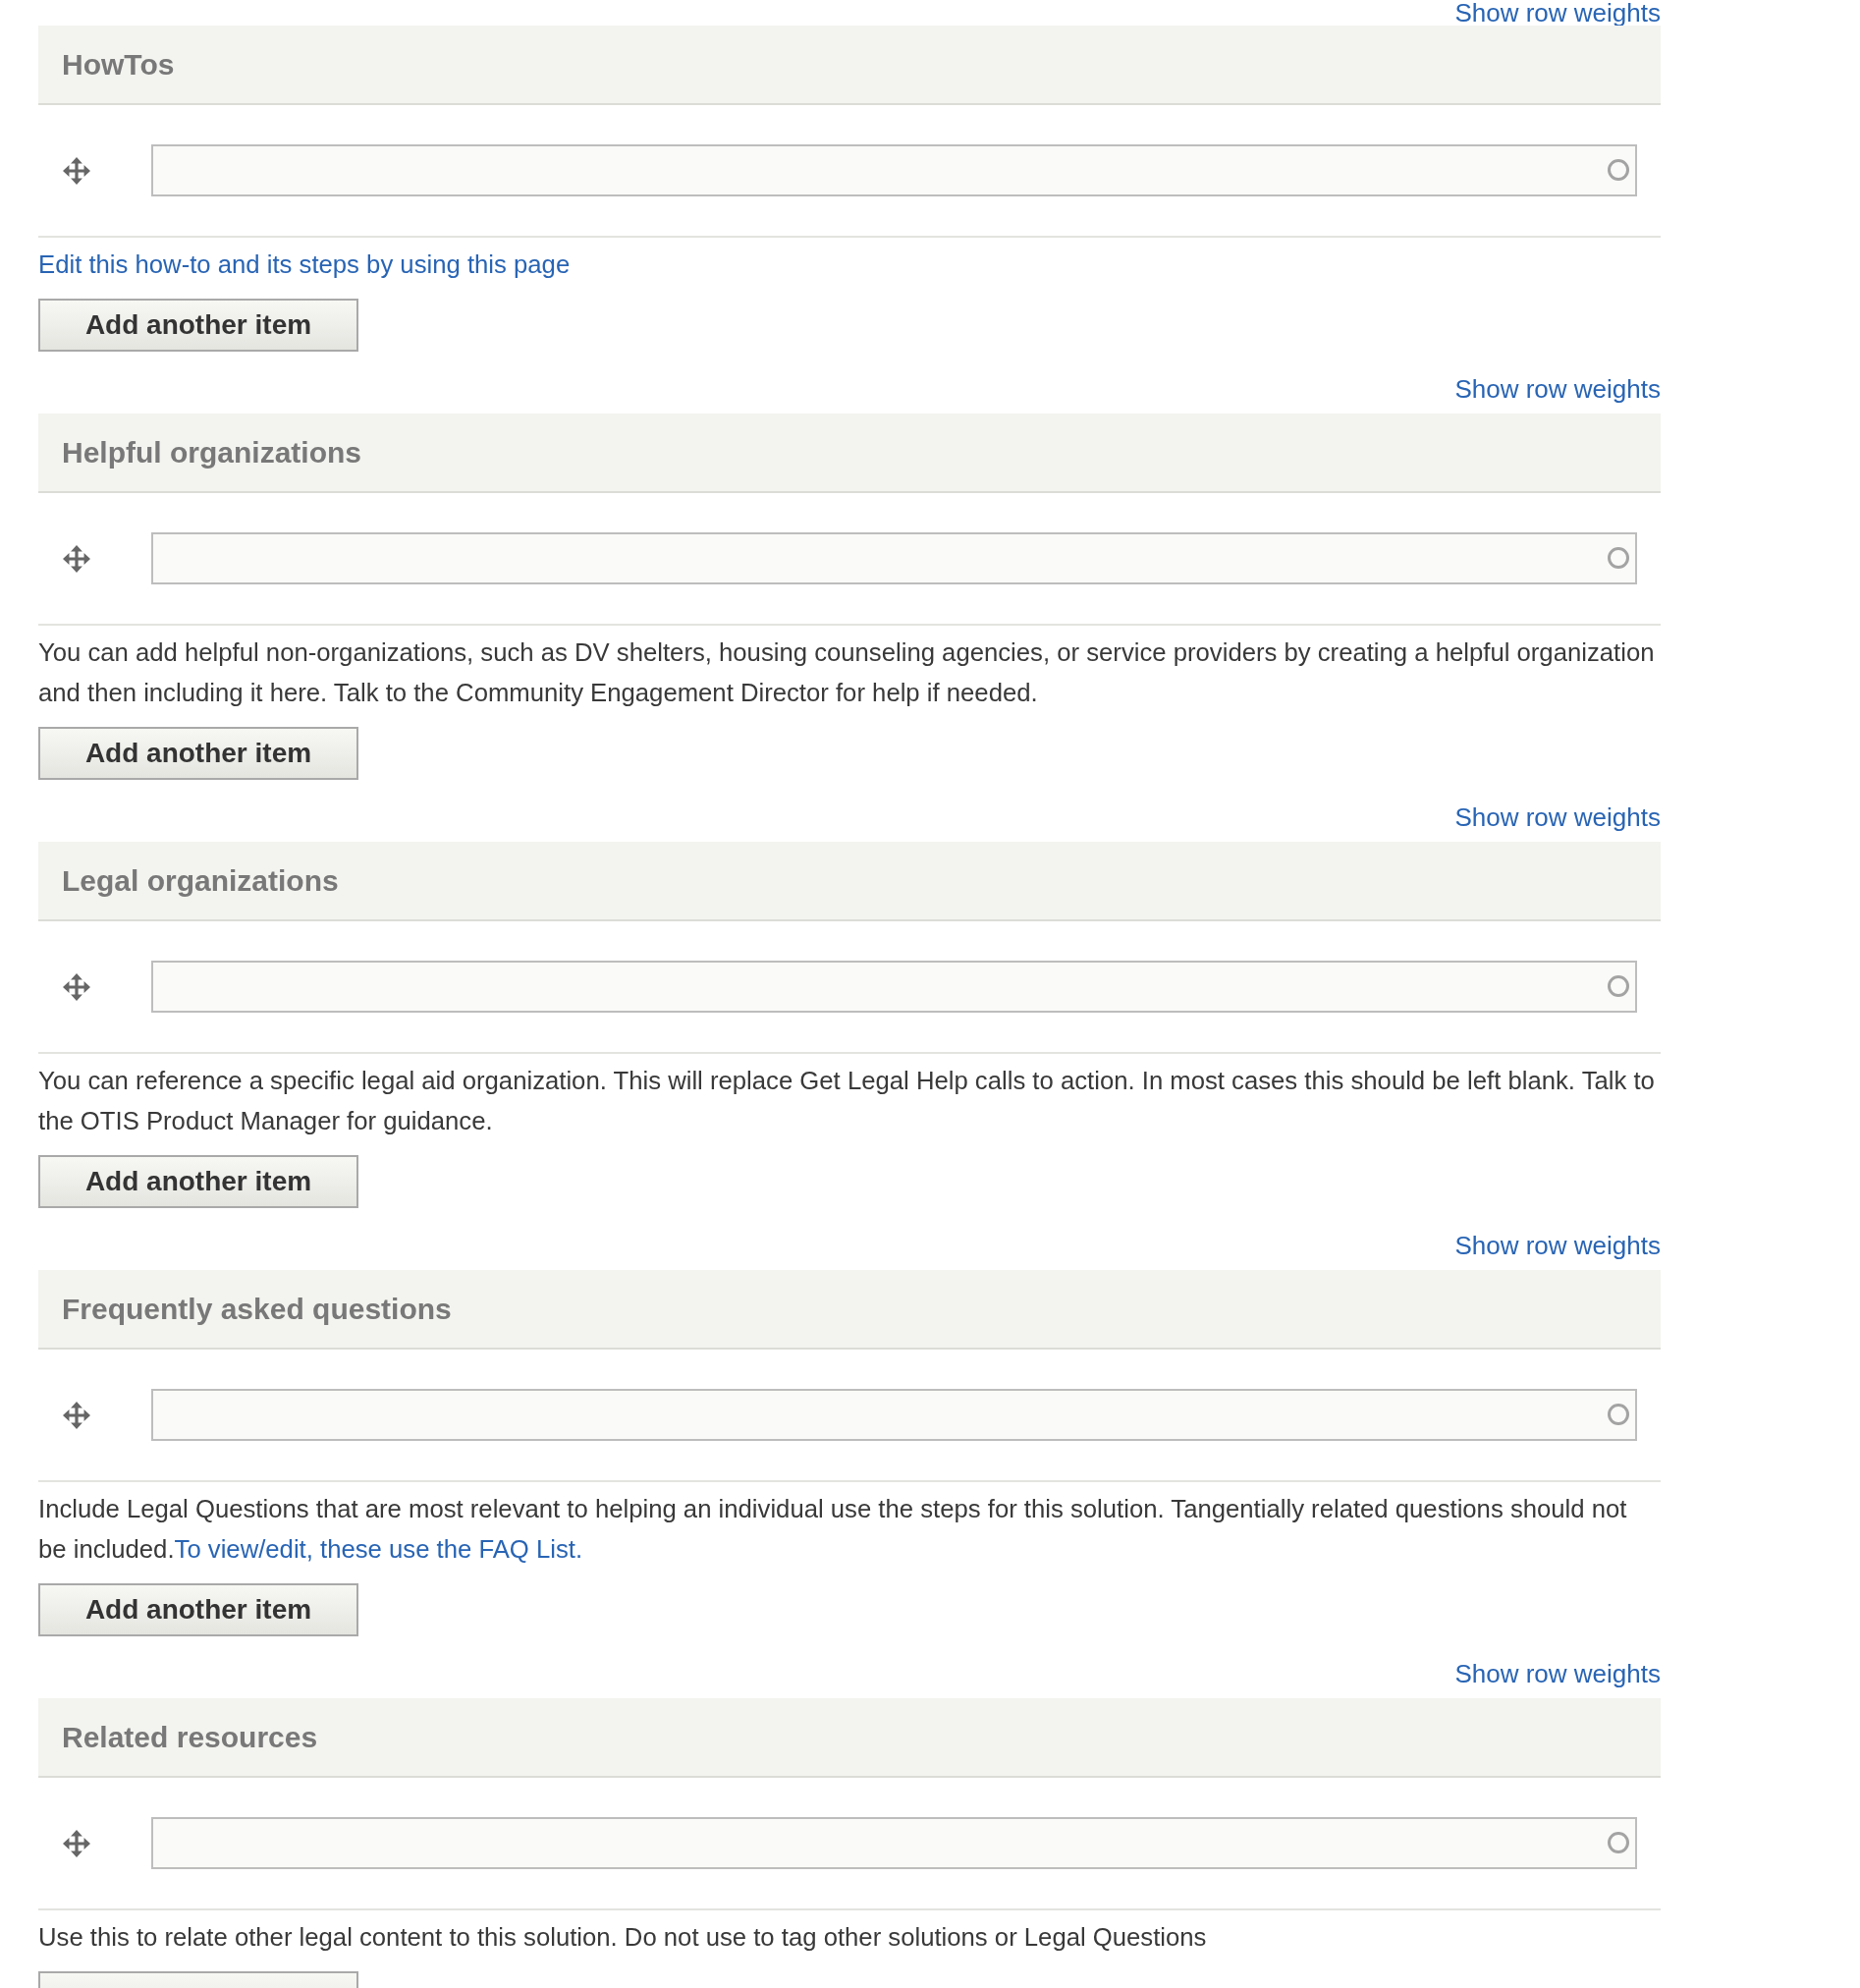  Describe the element at coordinates (257, 1309) in the screenshot. I see `section-title: Frequently asked questions` at that location.